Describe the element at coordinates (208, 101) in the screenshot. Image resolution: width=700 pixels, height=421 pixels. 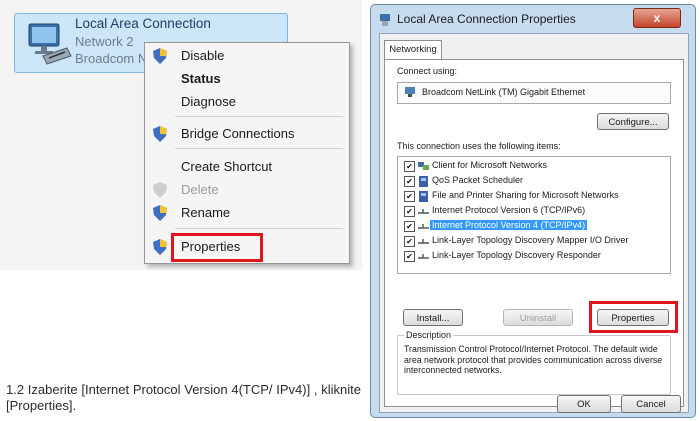
I see `menu-item-label: Diagnose` at that location.